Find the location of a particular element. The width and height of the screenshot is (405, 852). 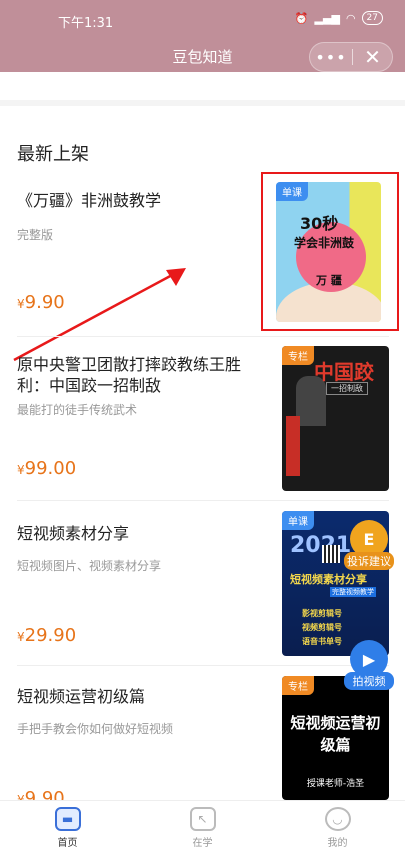

tab-label: 首页 is located at coordinates (67, 843).